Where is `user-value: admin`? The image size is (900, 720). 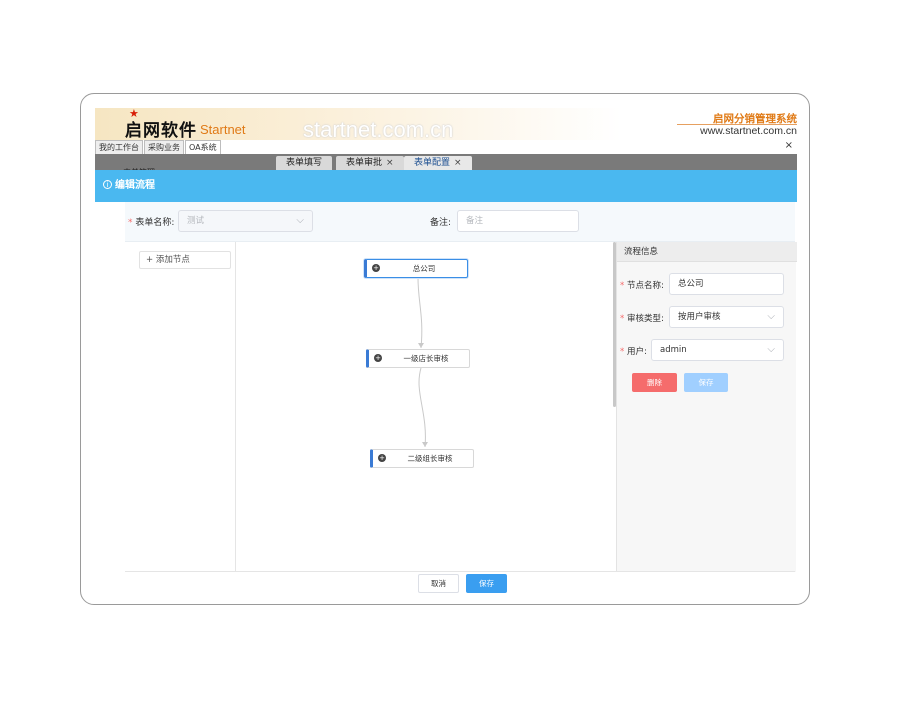 user-value: admin is located at coordinates (673, 350).